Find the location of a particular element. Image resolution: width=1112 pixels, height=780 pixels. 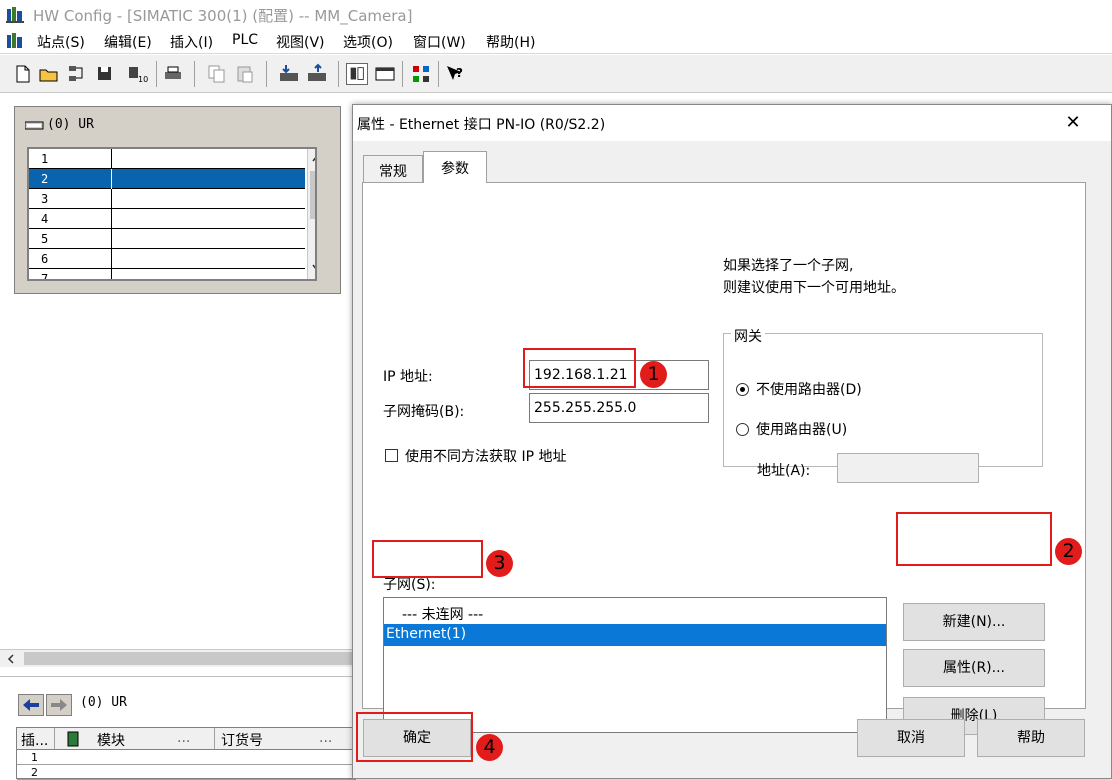

subnet-mask-label: 子网掩码(B): is located at coordinates (424, 412).